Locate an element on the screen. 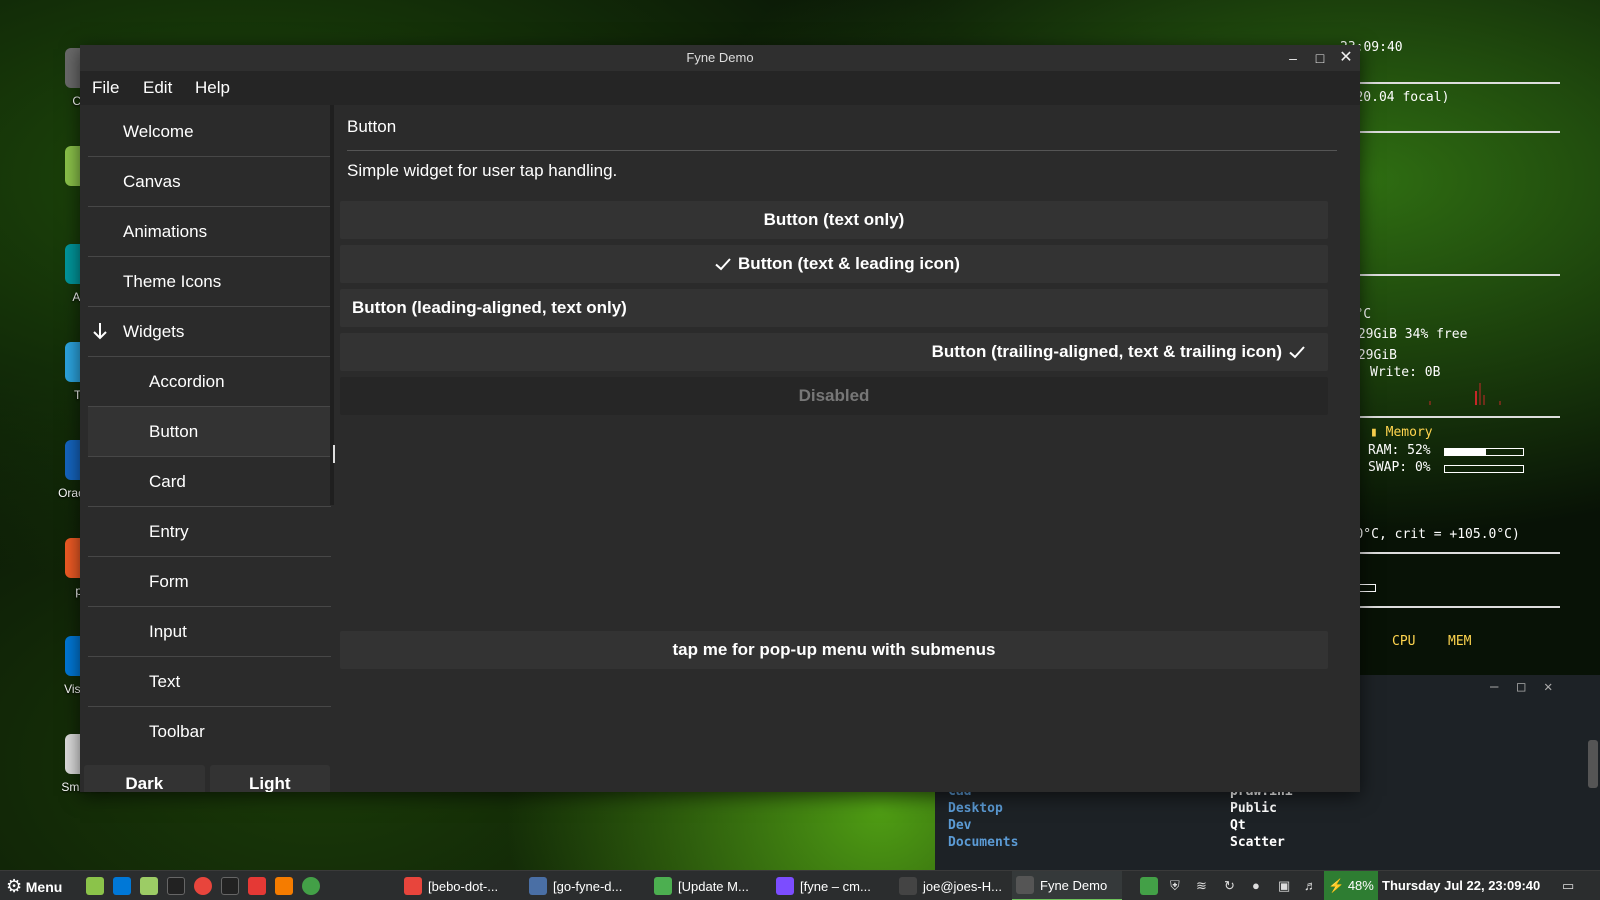 The width and height of the screenshot is (1600, 900). button-text-leading-icon: Button (text & leading icon) is located at coordinates (834, 264).